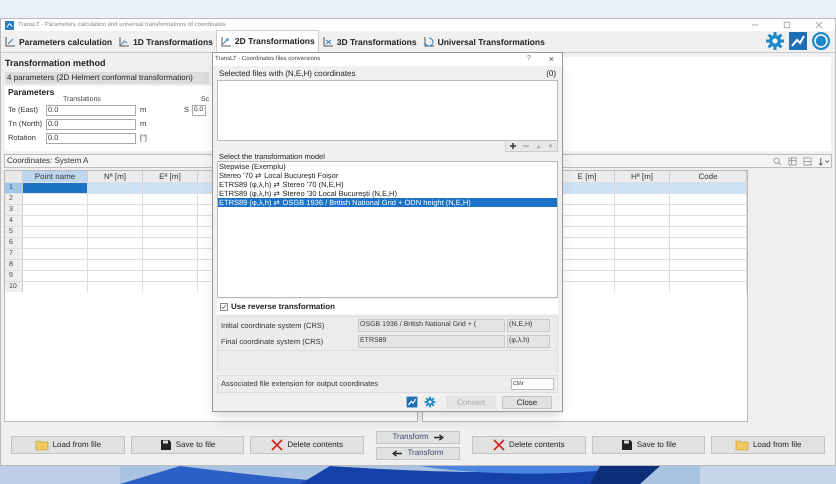  Describe the element at coordinates (47, 161) in the screenshot. I see `panel-heading: Coordinates: System A` at that location.